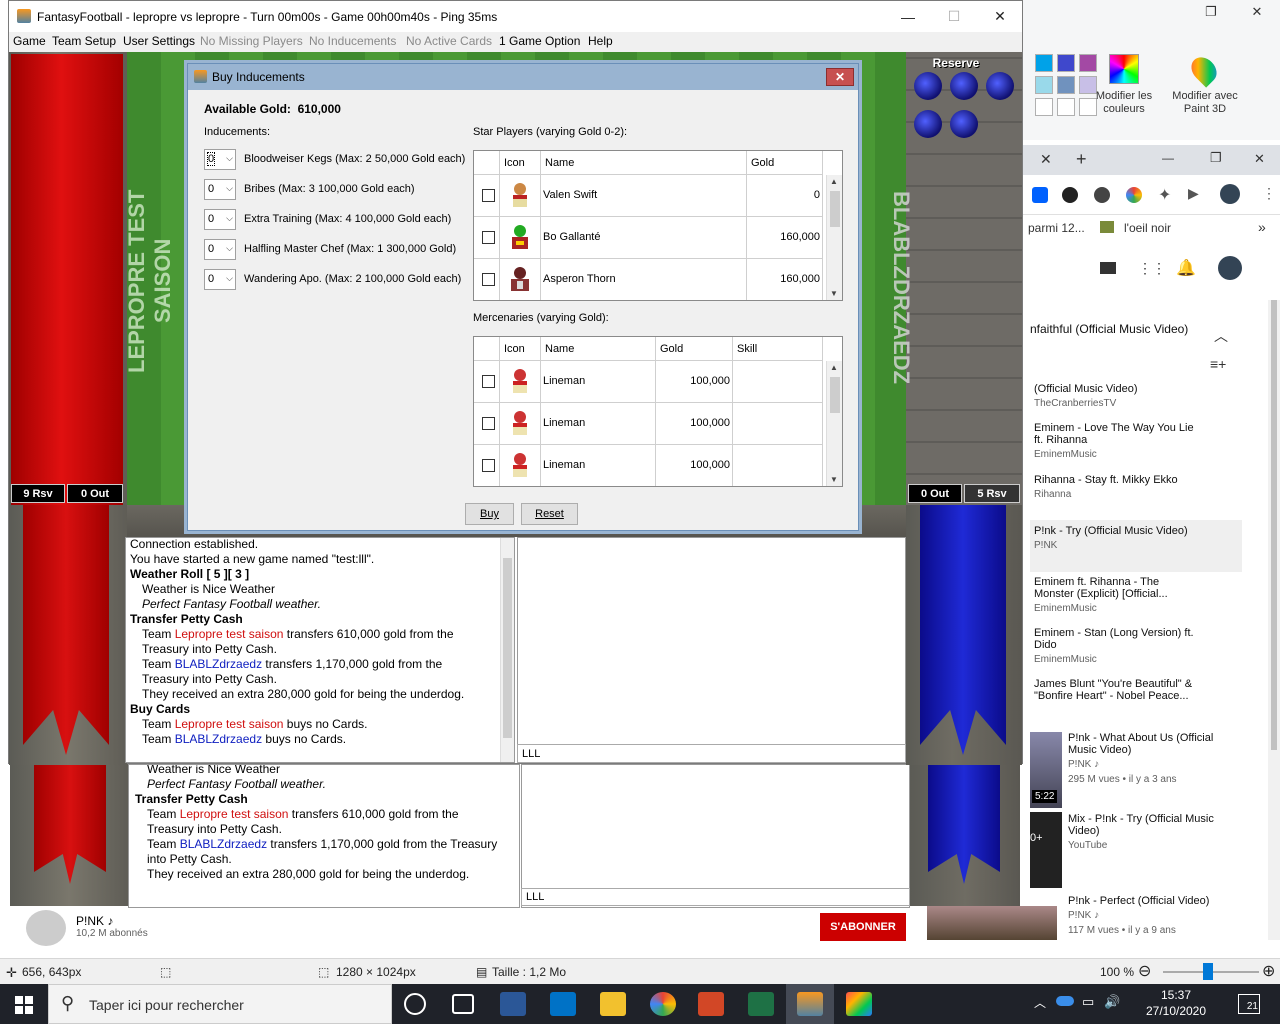 The image size is (1280, 1024). I want to click on edit-colors-icon, so click(1124, 69).